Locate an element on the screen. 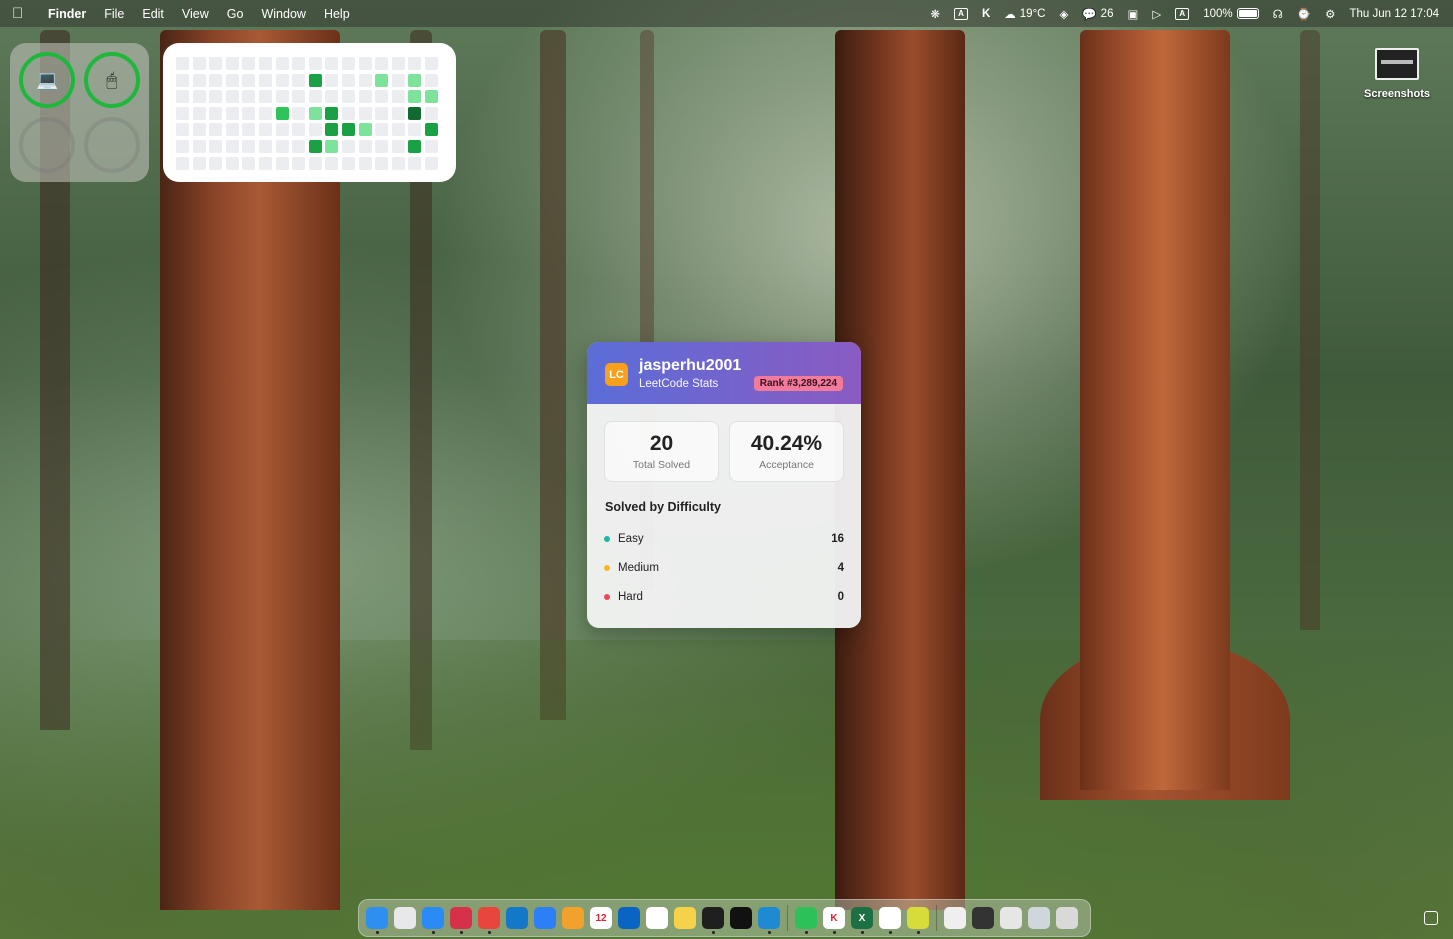 The image size is (1453, 939). weather-status: ☁ 19°C is located at coordinates (1024, 14).